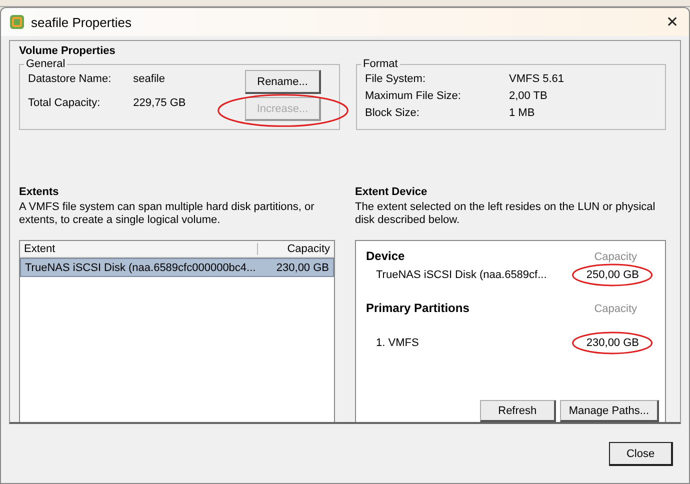 The height and width of the screenshot is (484, 690). I want to click on description-text: A VMFS file system can span multiple hard disk partitions, or extents, to create a single logical volume., so click(167, 214).